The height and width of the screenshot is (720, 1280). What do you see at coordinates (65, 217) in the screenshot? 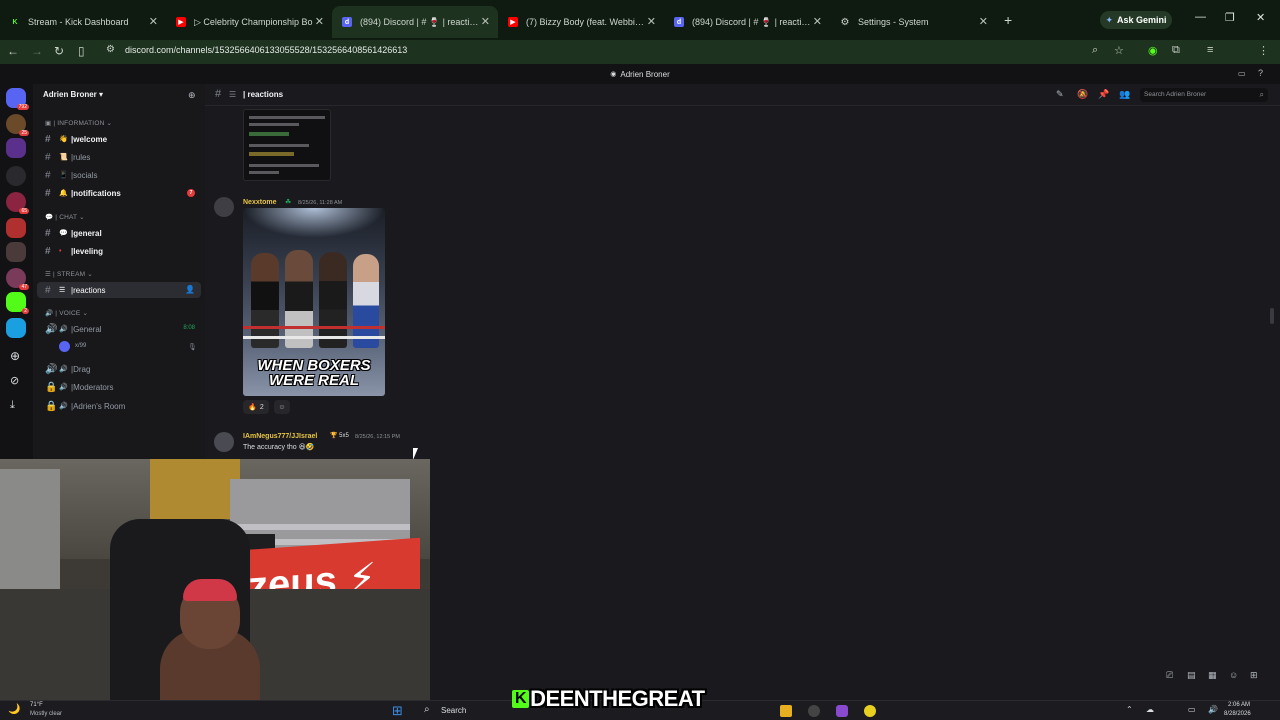
I see `category-chat: 💬 | CHAT ⌄` at bounding box center [65, 217].